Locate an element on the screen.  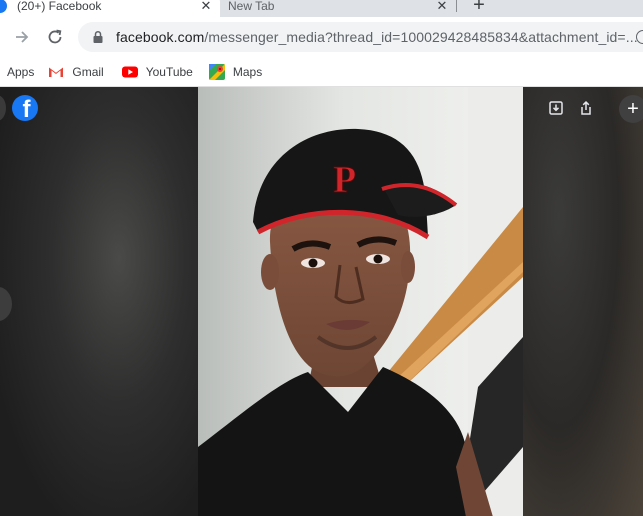
new-tab-button: + is located at coordinates (479, 8).